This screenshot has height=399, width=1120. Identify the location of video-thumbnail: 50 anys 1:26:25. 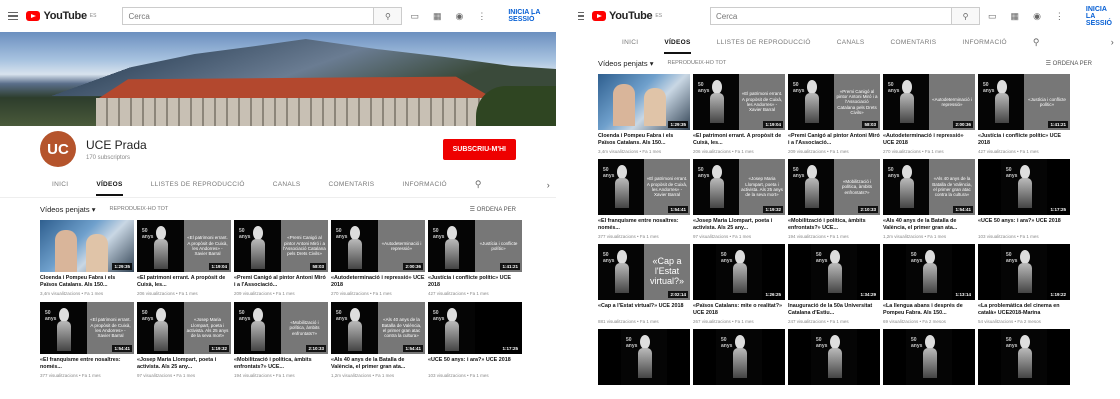
(739, 272).